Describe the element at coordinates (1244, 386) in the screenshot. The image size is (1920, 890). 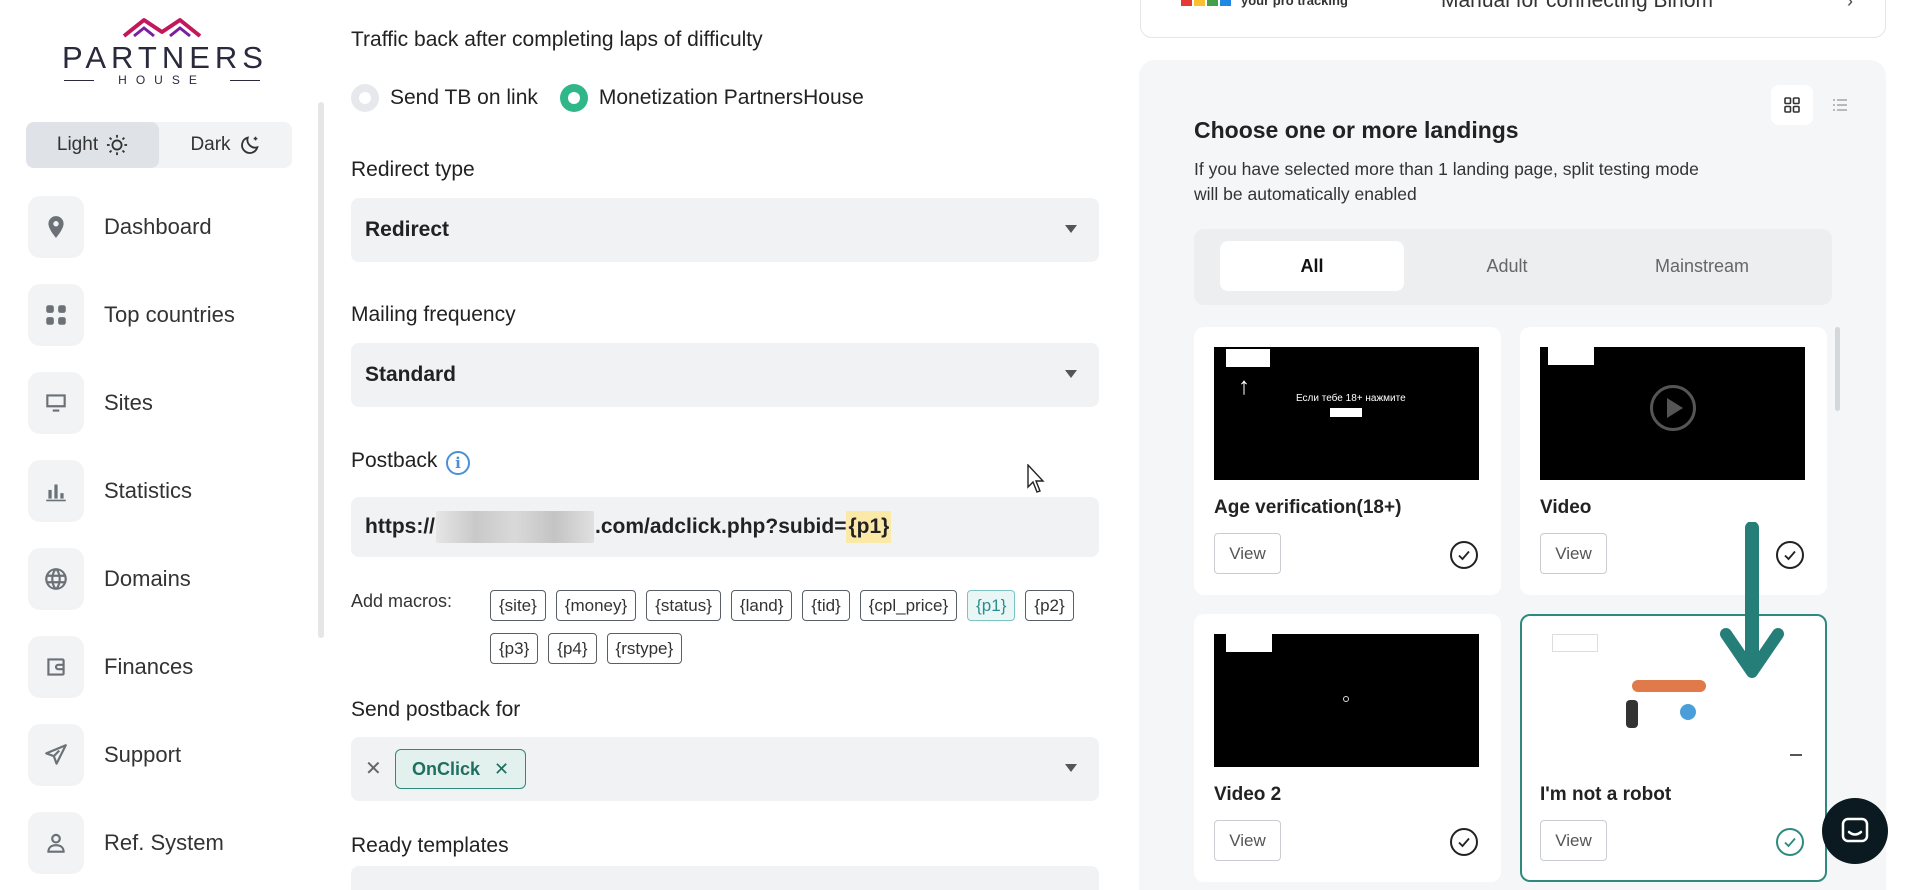
I see `arrow-up-icon: ↑` at that location.